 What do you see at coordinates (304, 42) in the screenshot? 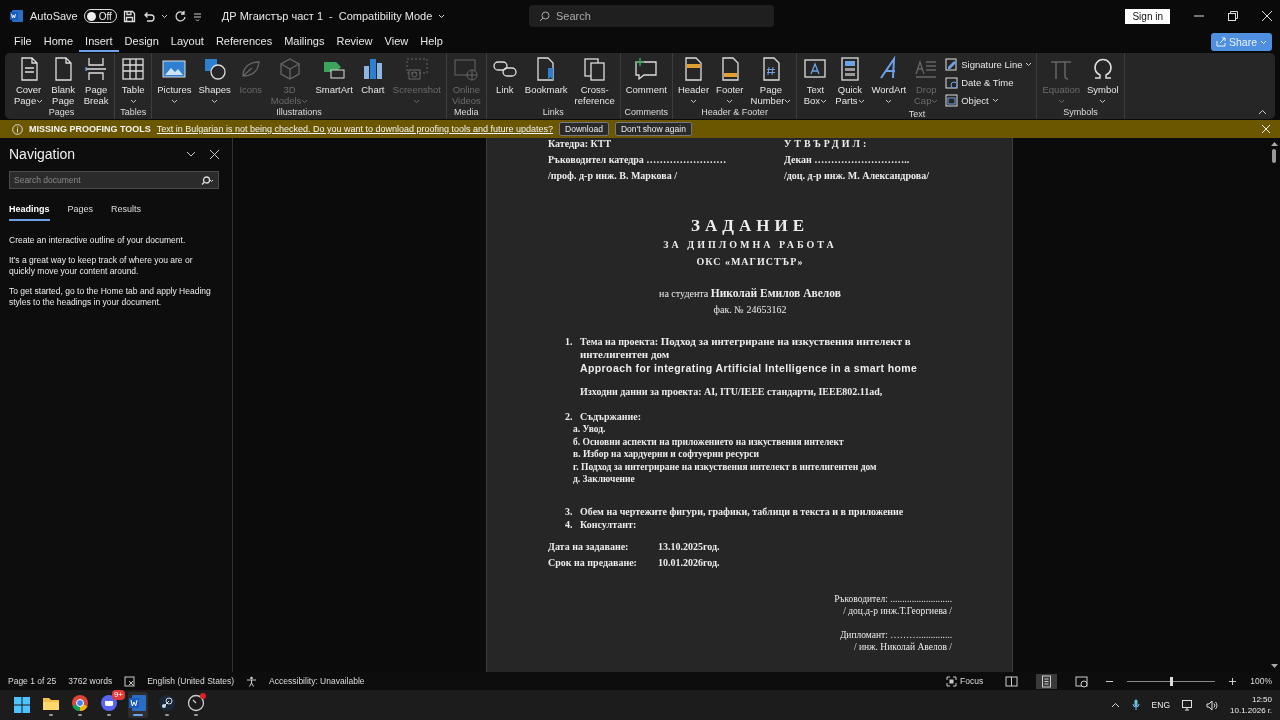
I see `ribbon-tab: Mailings` at bounding box center [304, 42].